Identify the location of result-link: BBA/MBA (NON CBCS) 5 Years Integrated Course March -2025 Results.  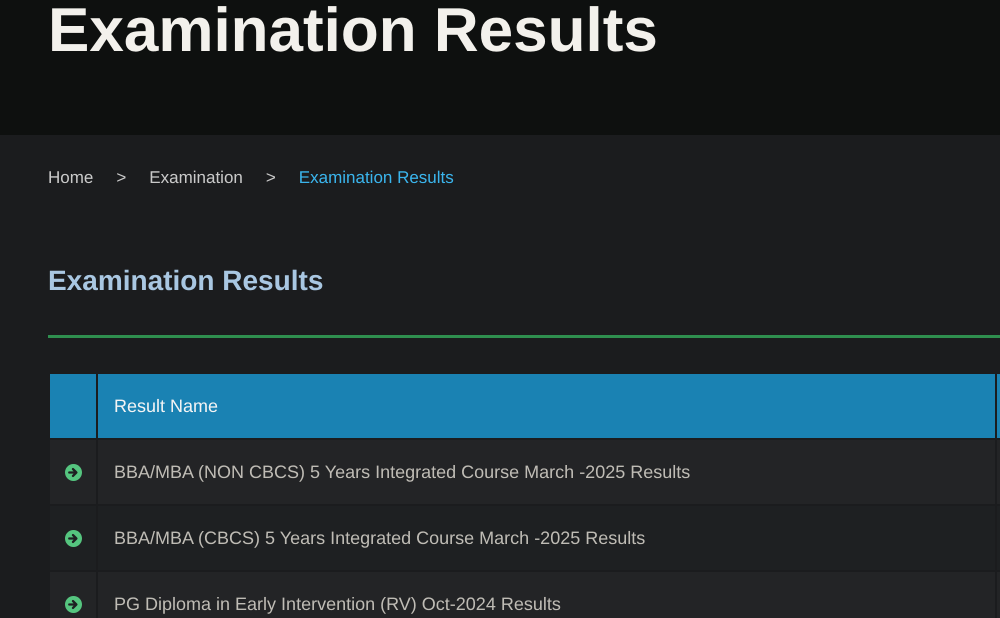
(402, 472).